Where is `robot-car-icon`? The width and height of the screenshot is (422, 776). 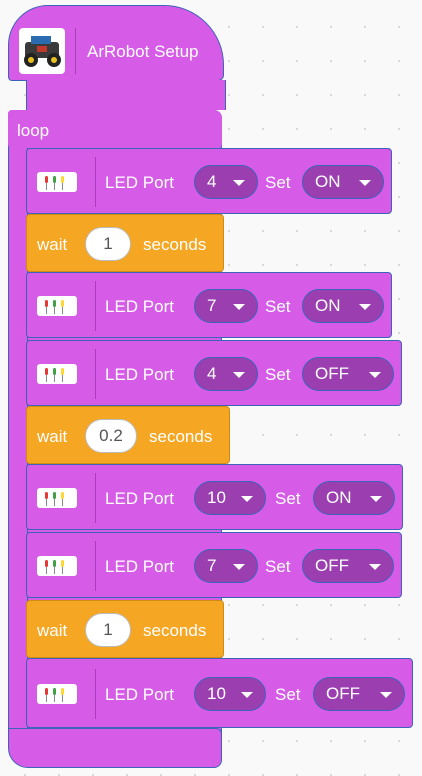
robot-car-icon is located at coordinates (42, 51).